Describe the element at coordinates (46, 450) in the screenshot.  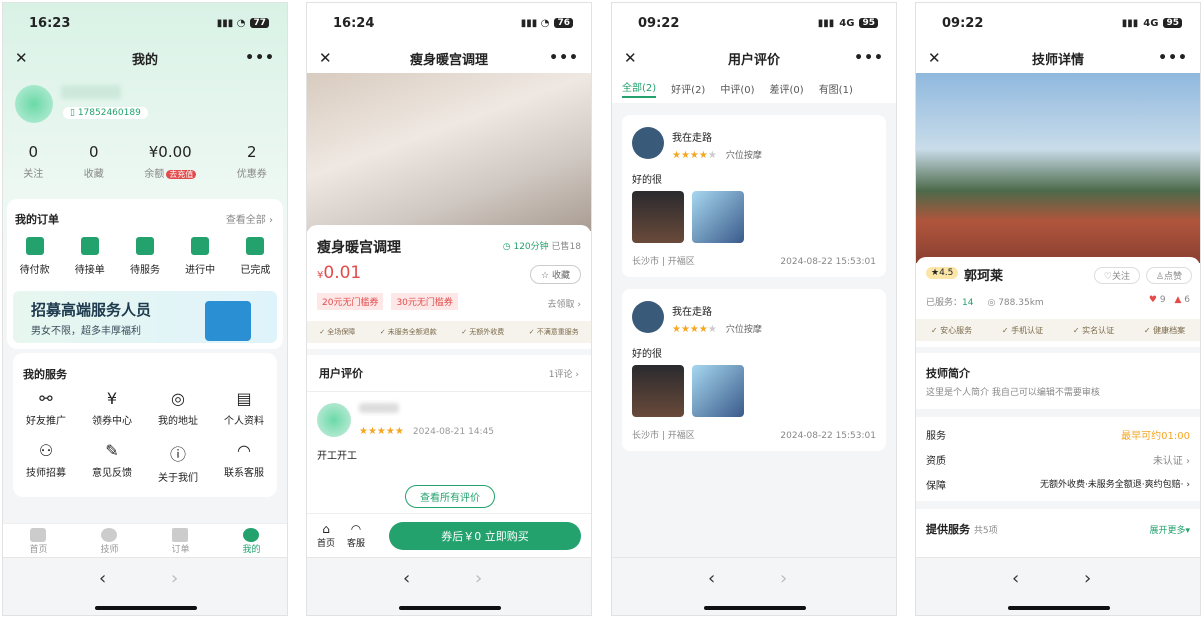
I see `add-user-icon: ⚇` at that location.